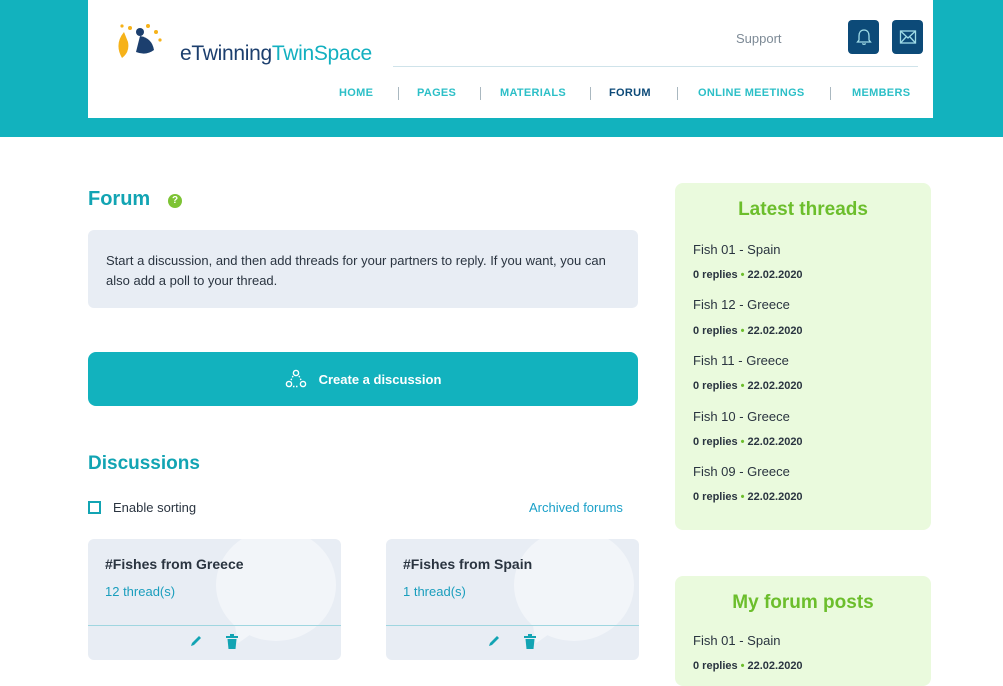 This screenshot has width=1003, height=686. I want to click on envelope-icon, so click(907, 37).